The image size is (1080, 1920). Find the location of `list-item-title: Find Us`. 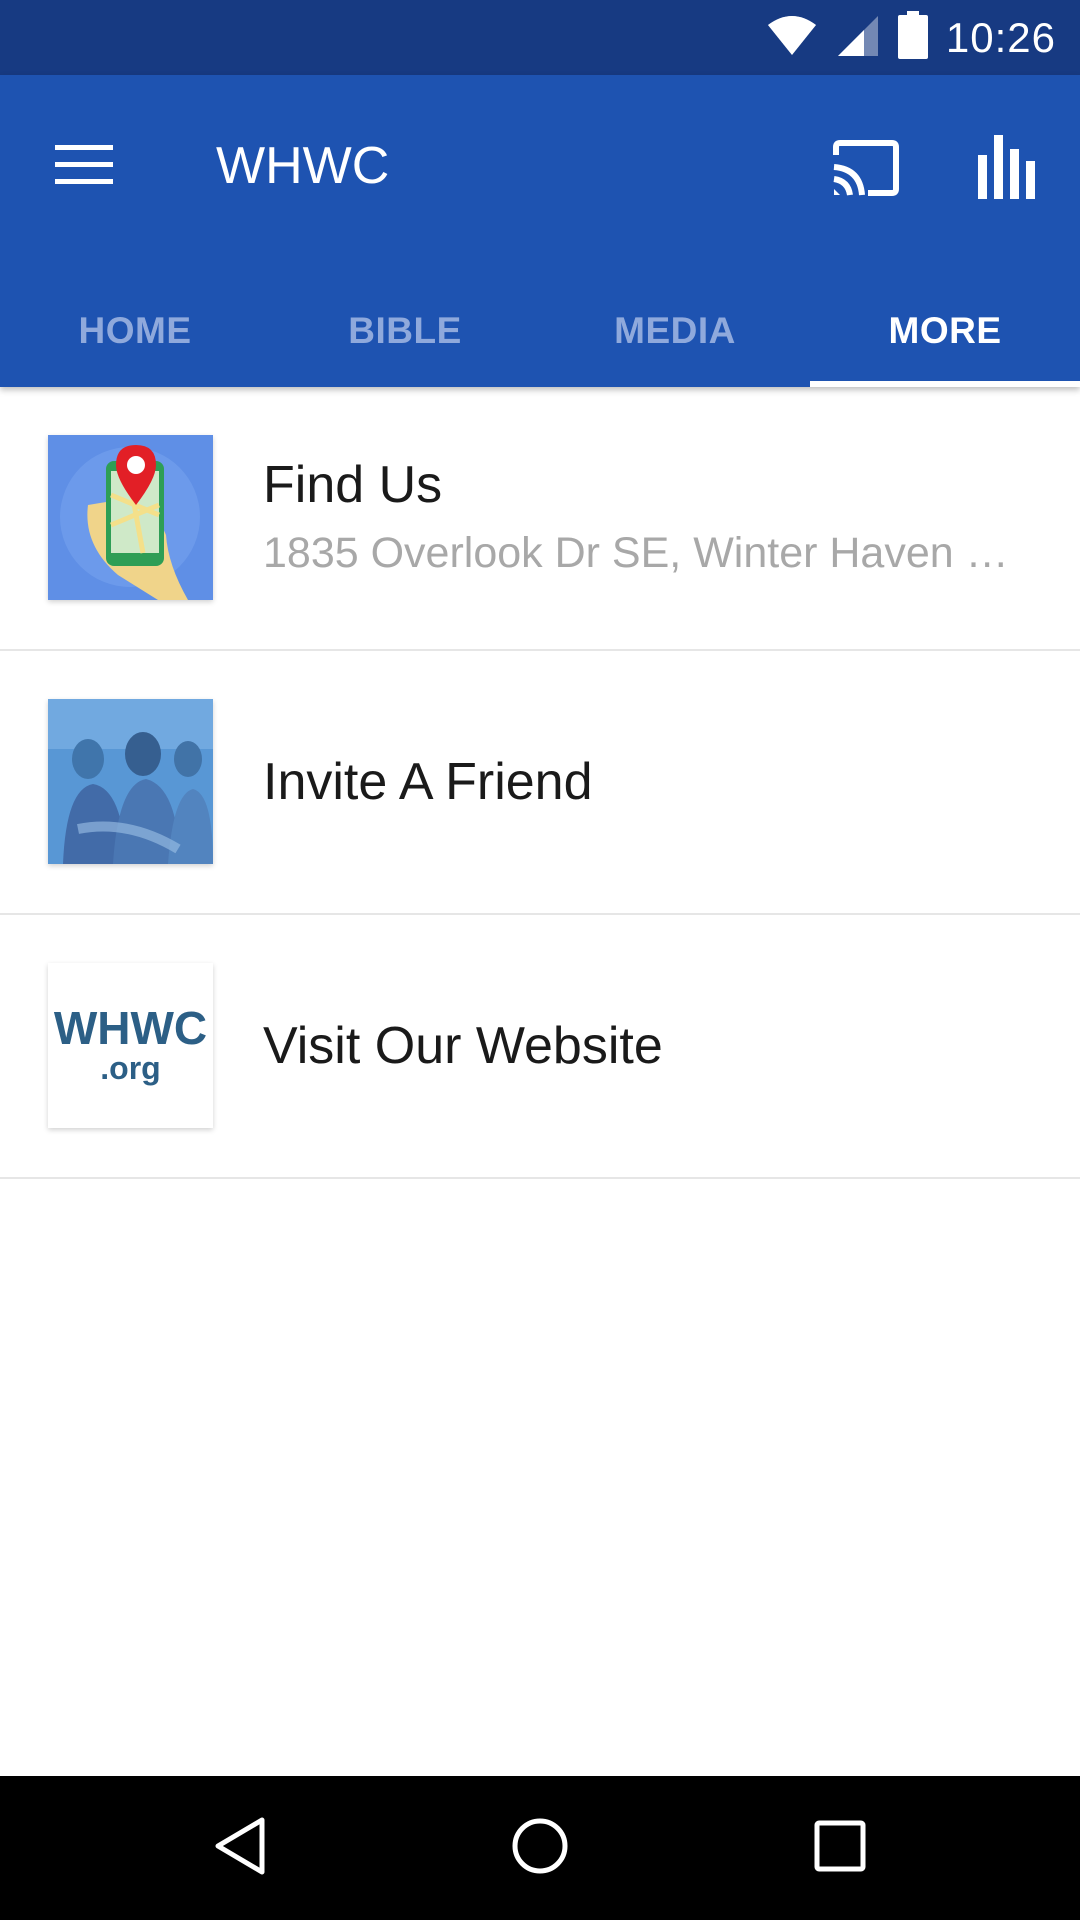

list-item-title: Find Us is located at coordinates (353, 485).